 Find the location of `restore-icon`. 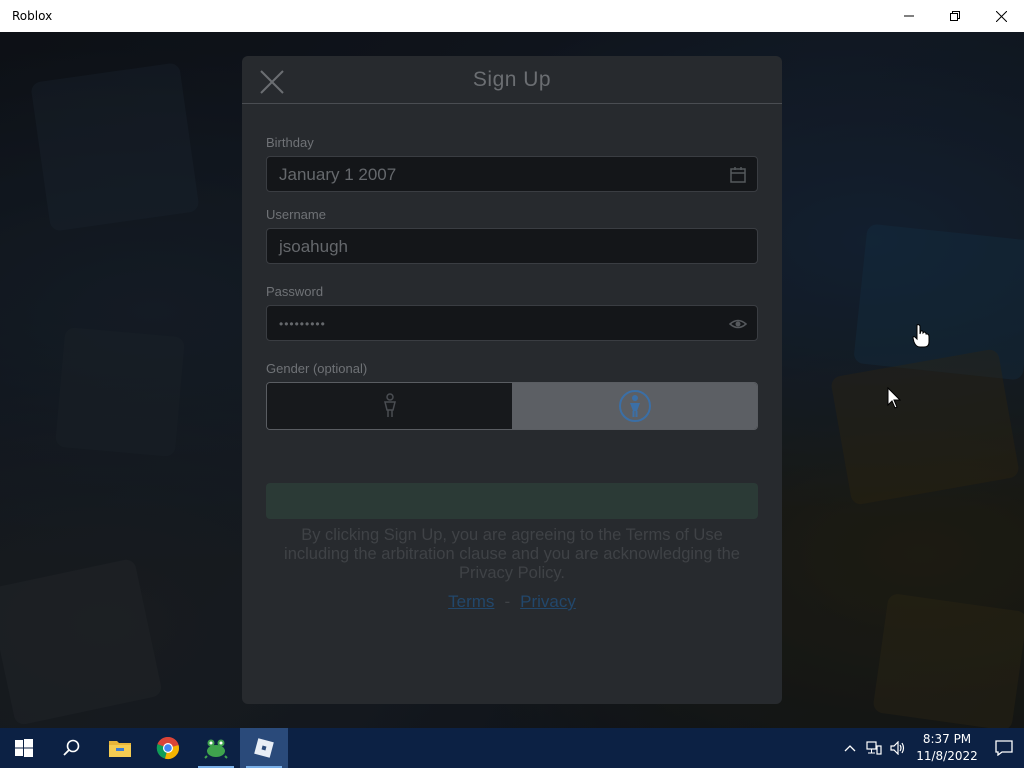

restore-icon is located at coordinates (955, 16).